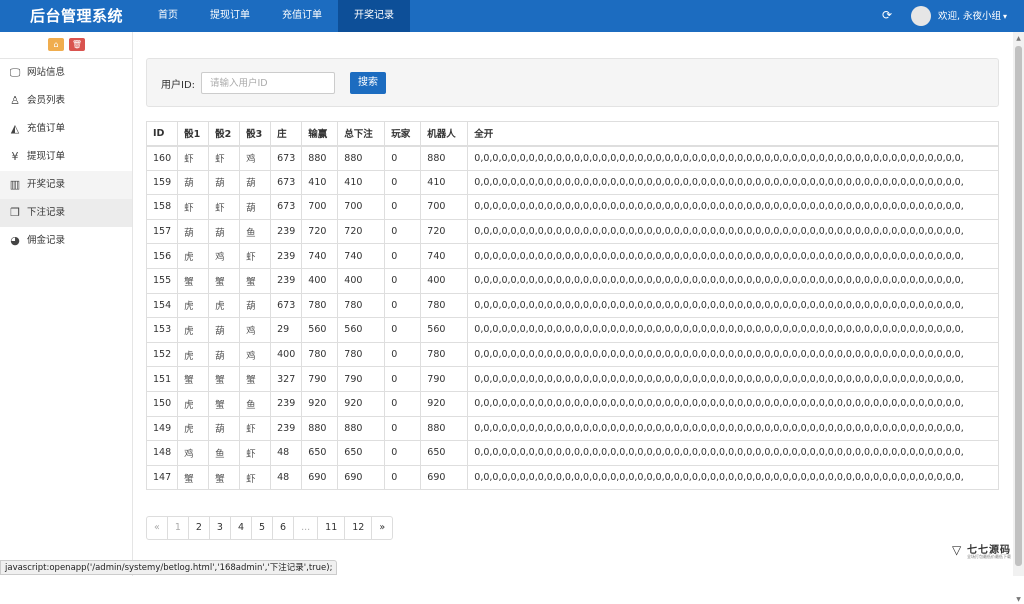 Image resolution: width=1024 pixels, height=604 pixels. What do you see at coordinates (921, 16) in the screenshot?
I see `avatar` at bounding box center [921, 16].